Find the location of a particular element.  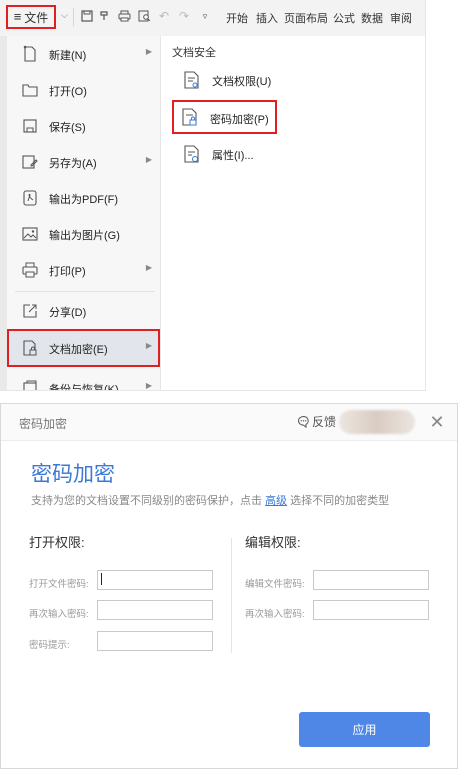

backup-icon is located at coordinates (30, 384).